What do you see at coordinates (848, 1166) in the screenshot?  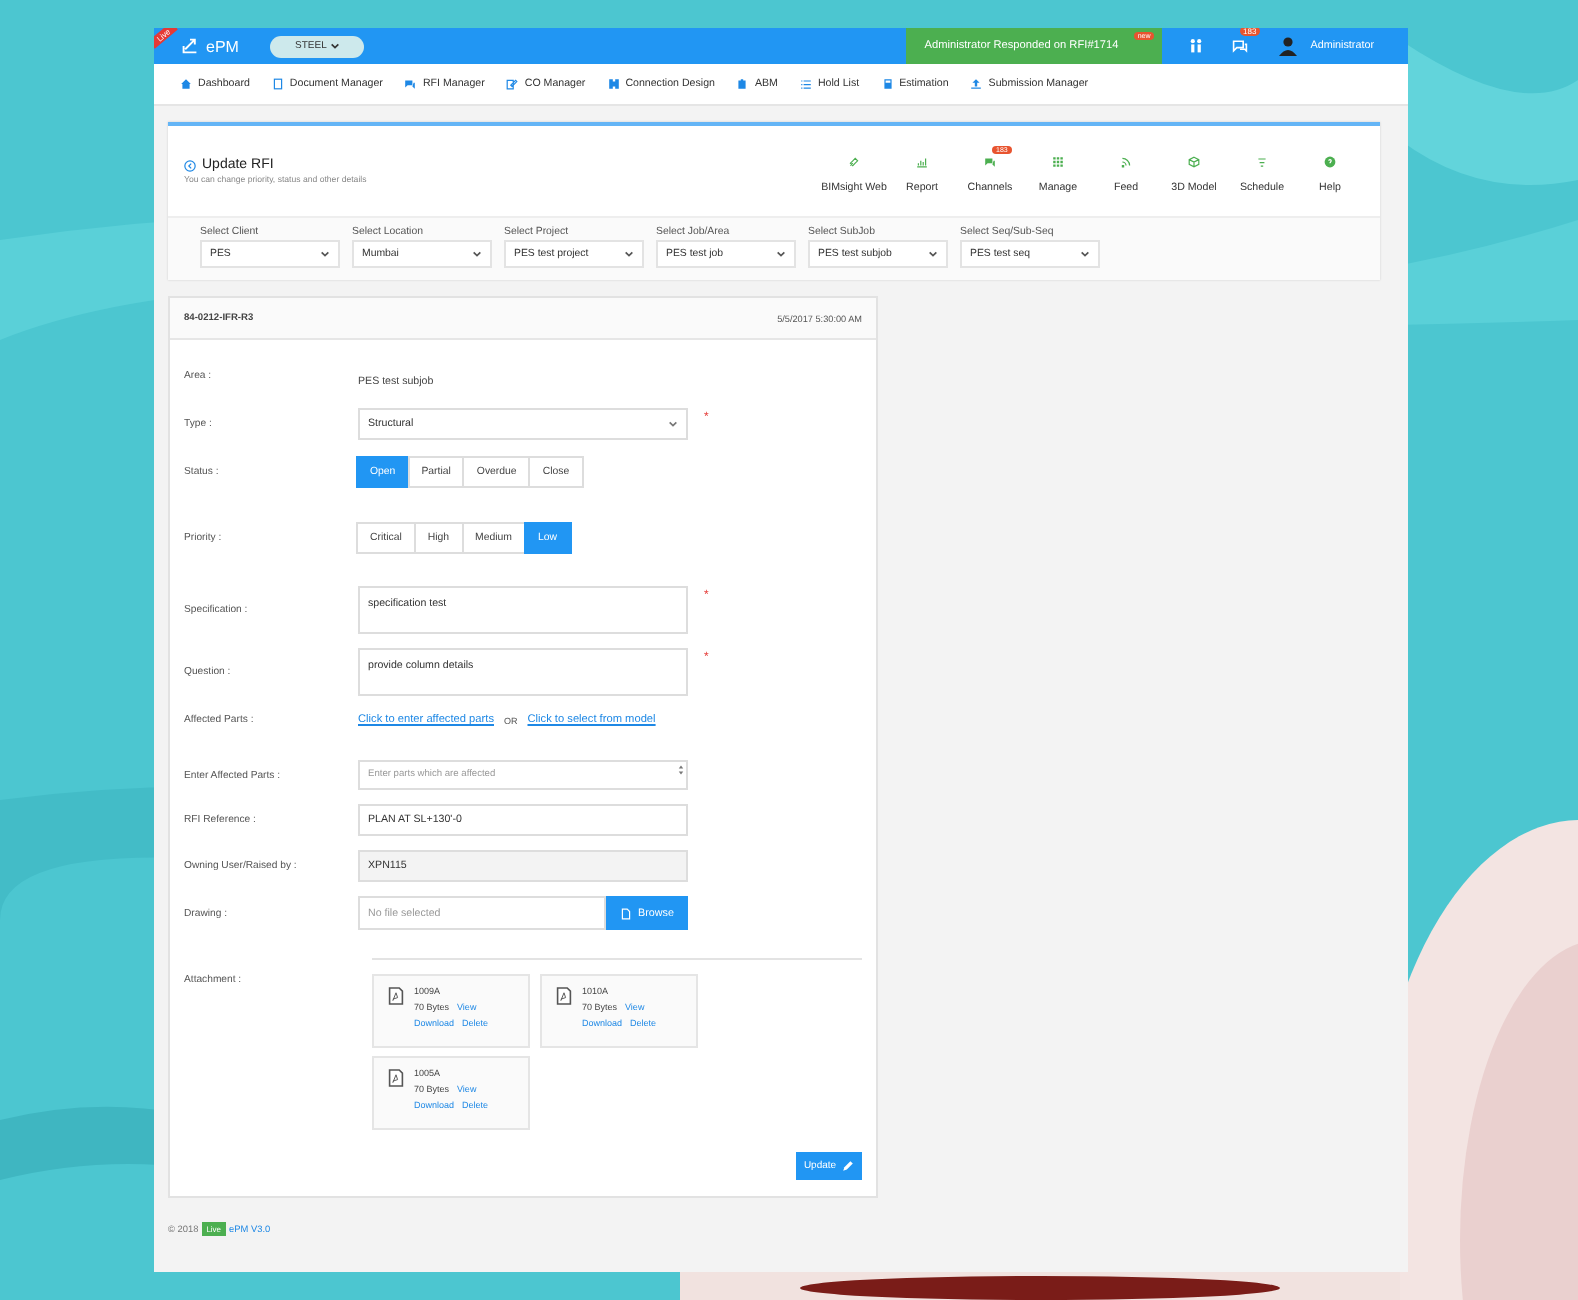 I see `pencil-icon` at bounding box center [848, 1166].